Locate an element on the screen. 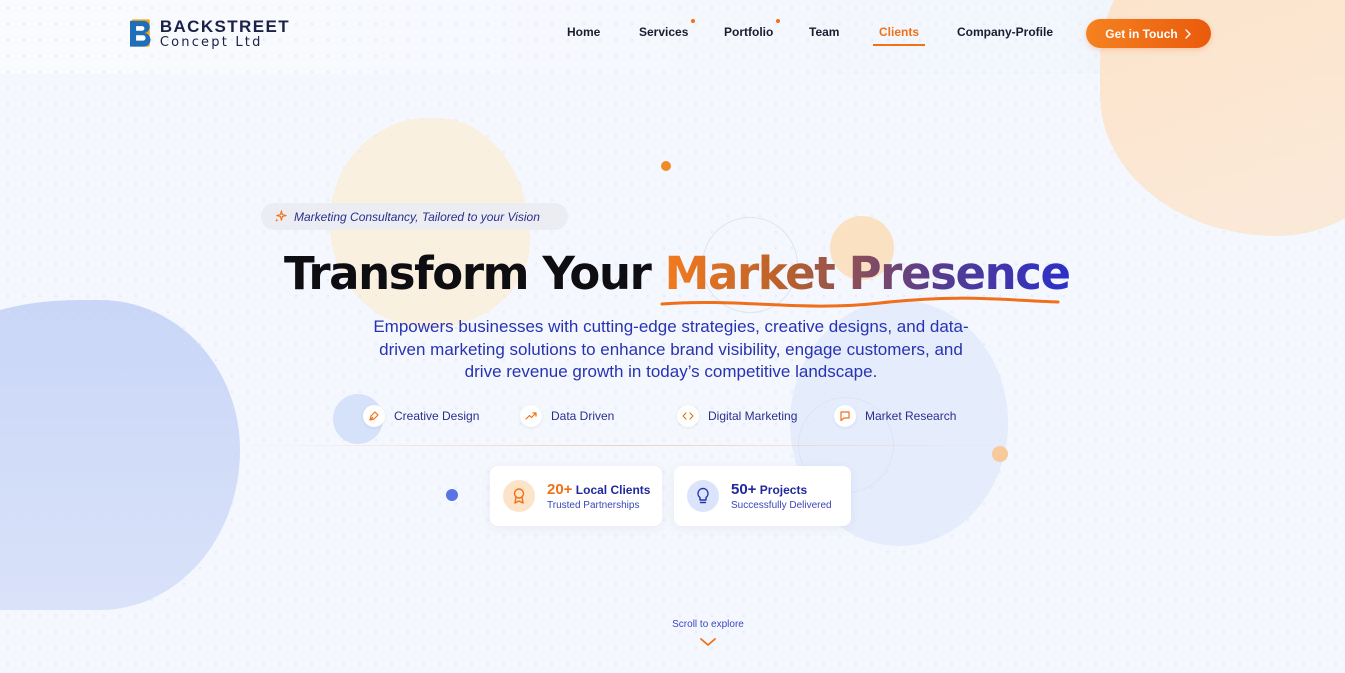 The height and width of the screenshot is (673, 1345). get-in-touch-button: Get in Touch is located at coordinates (1148, 33).